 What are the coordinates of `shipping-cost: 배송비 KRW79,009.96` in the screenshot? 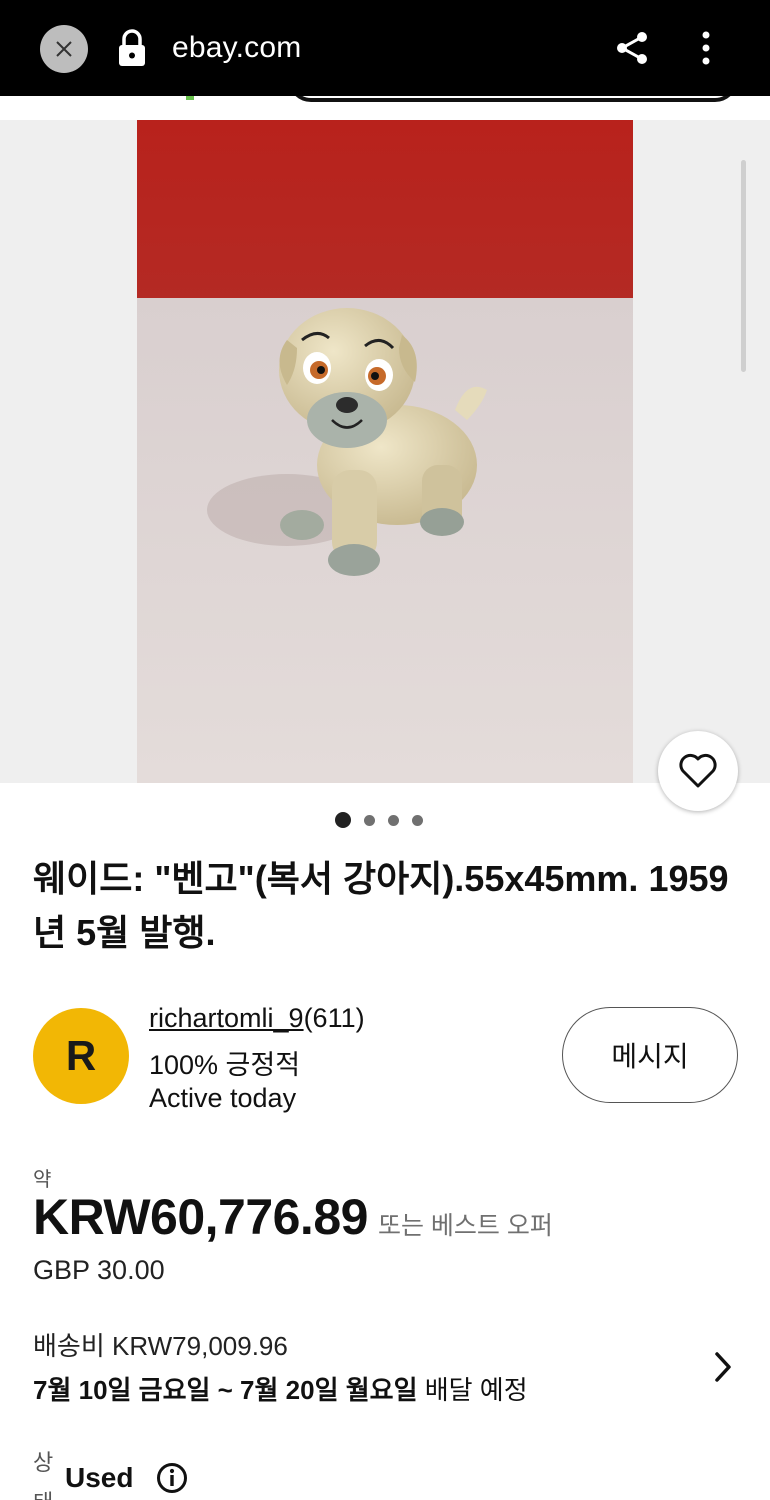 It's located at (160, 1344).